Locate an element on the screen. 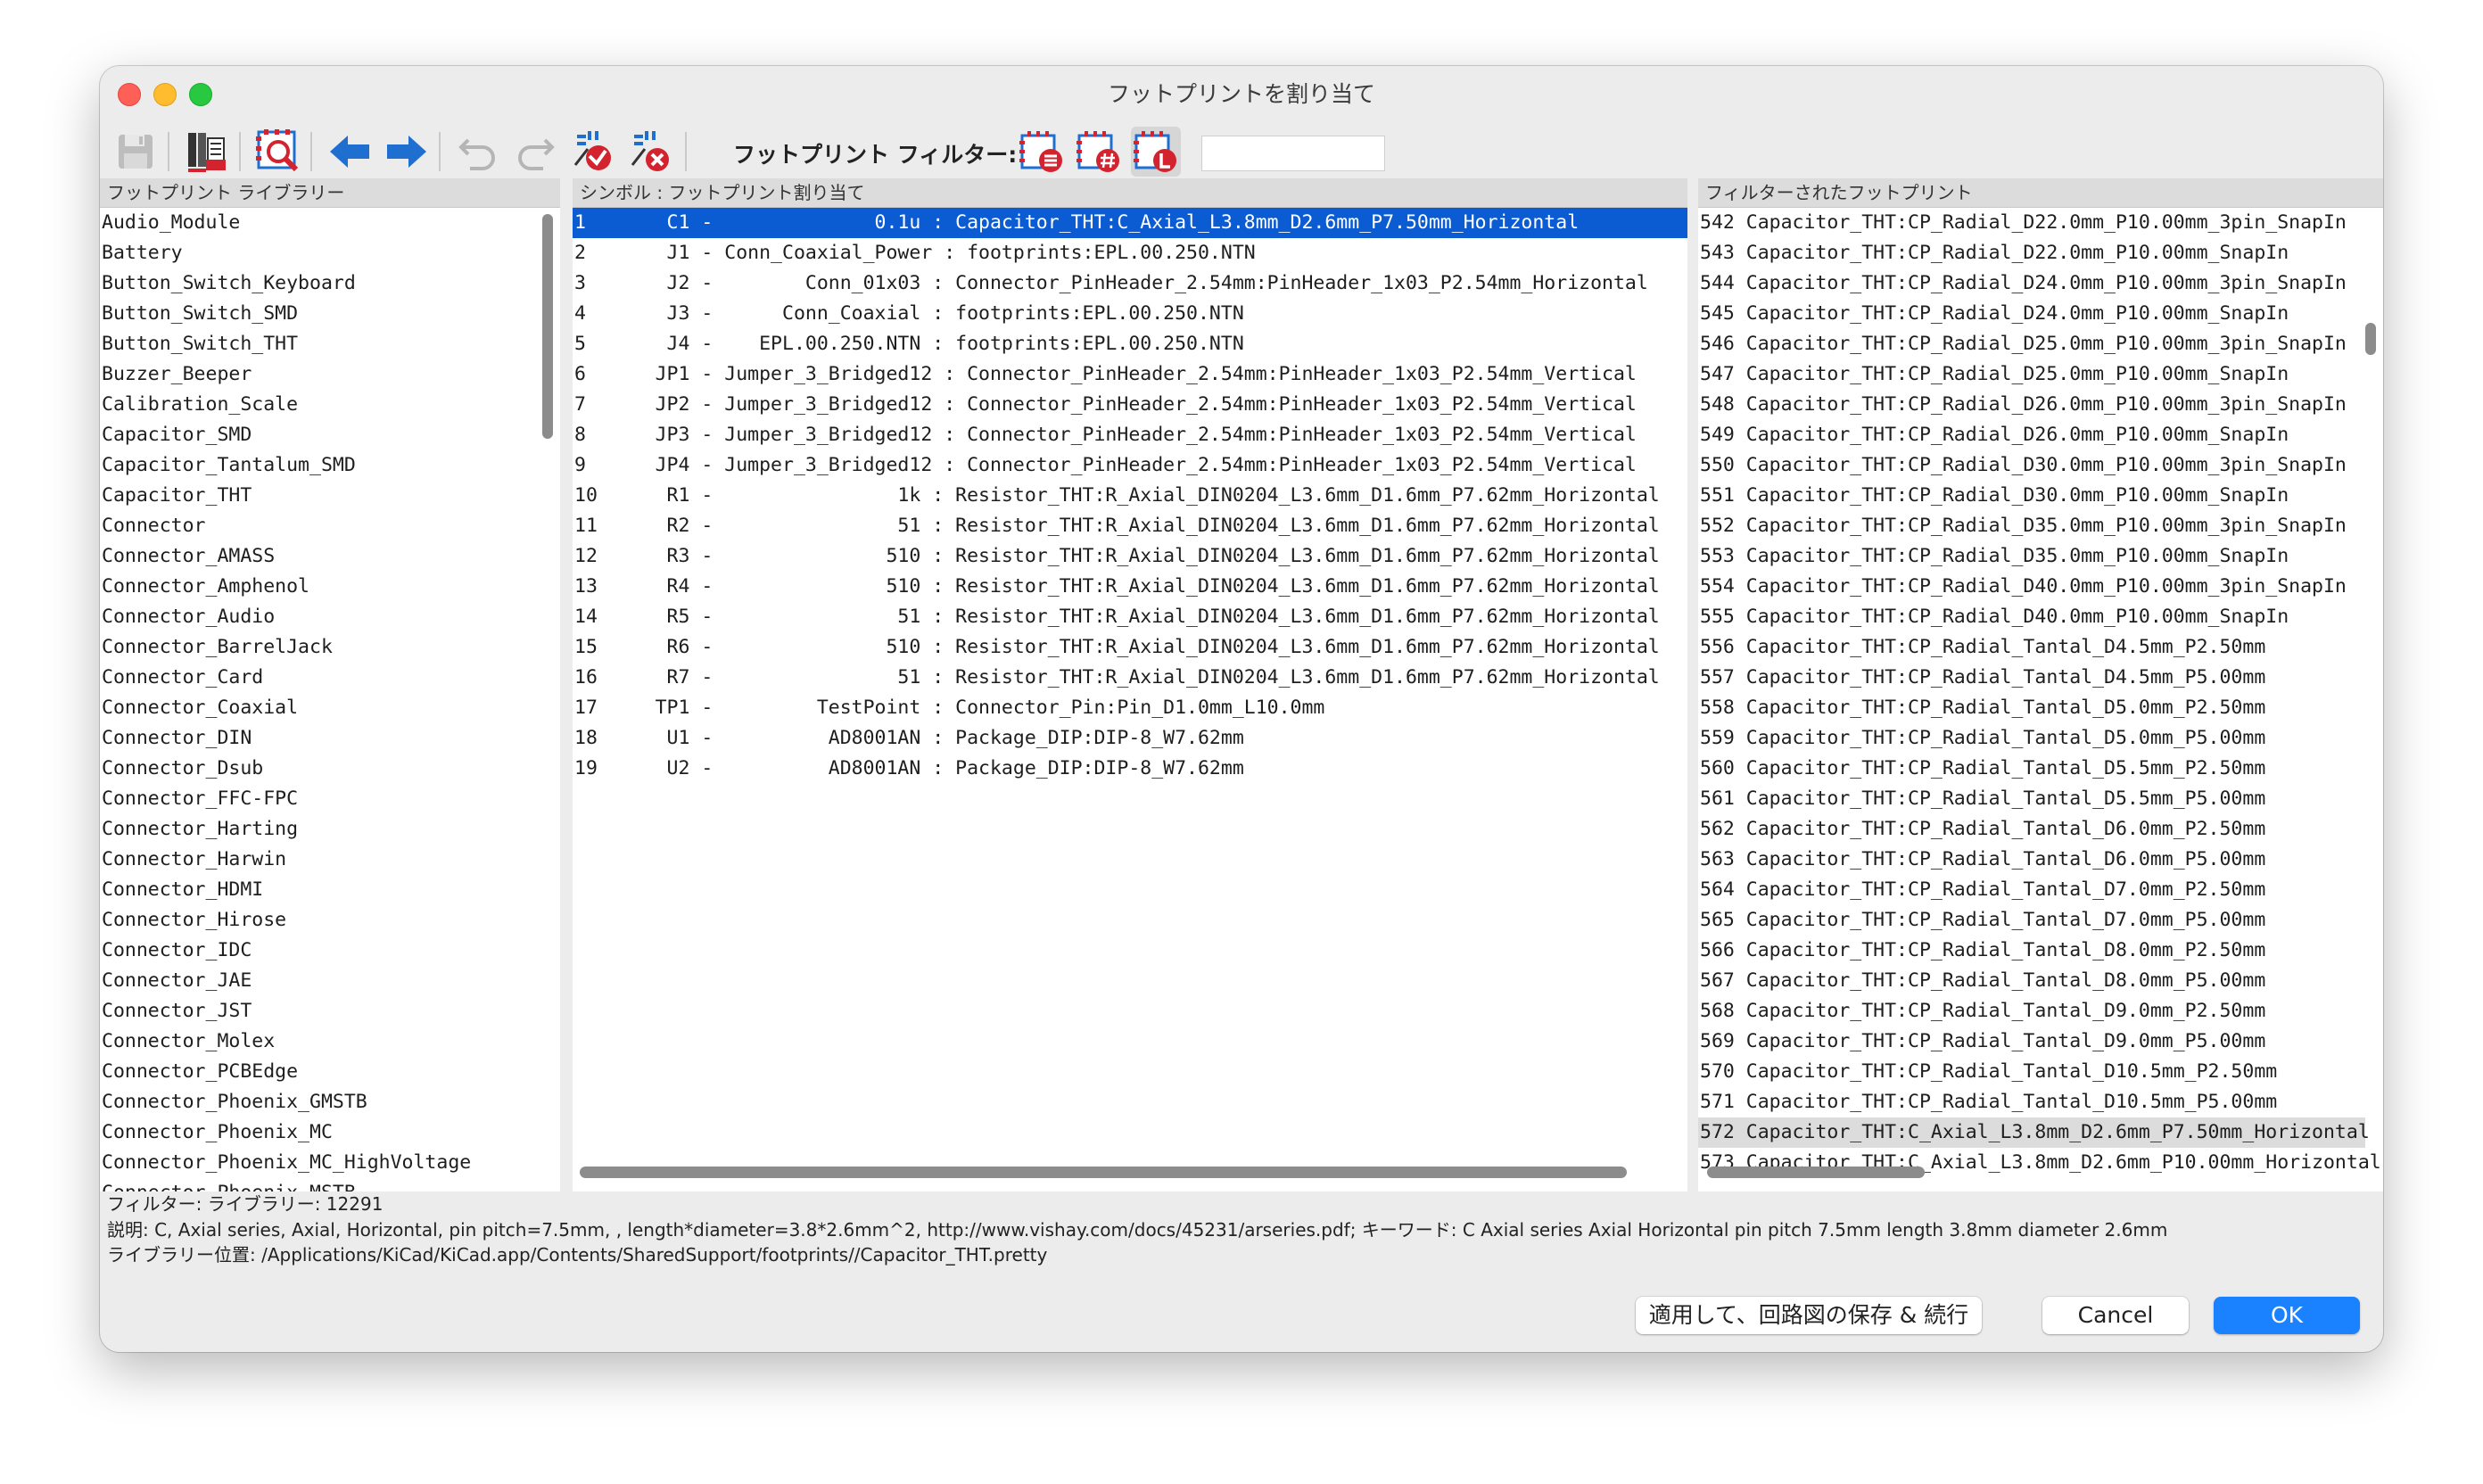  delete-associations-icon is located at coordinates (651, 152).